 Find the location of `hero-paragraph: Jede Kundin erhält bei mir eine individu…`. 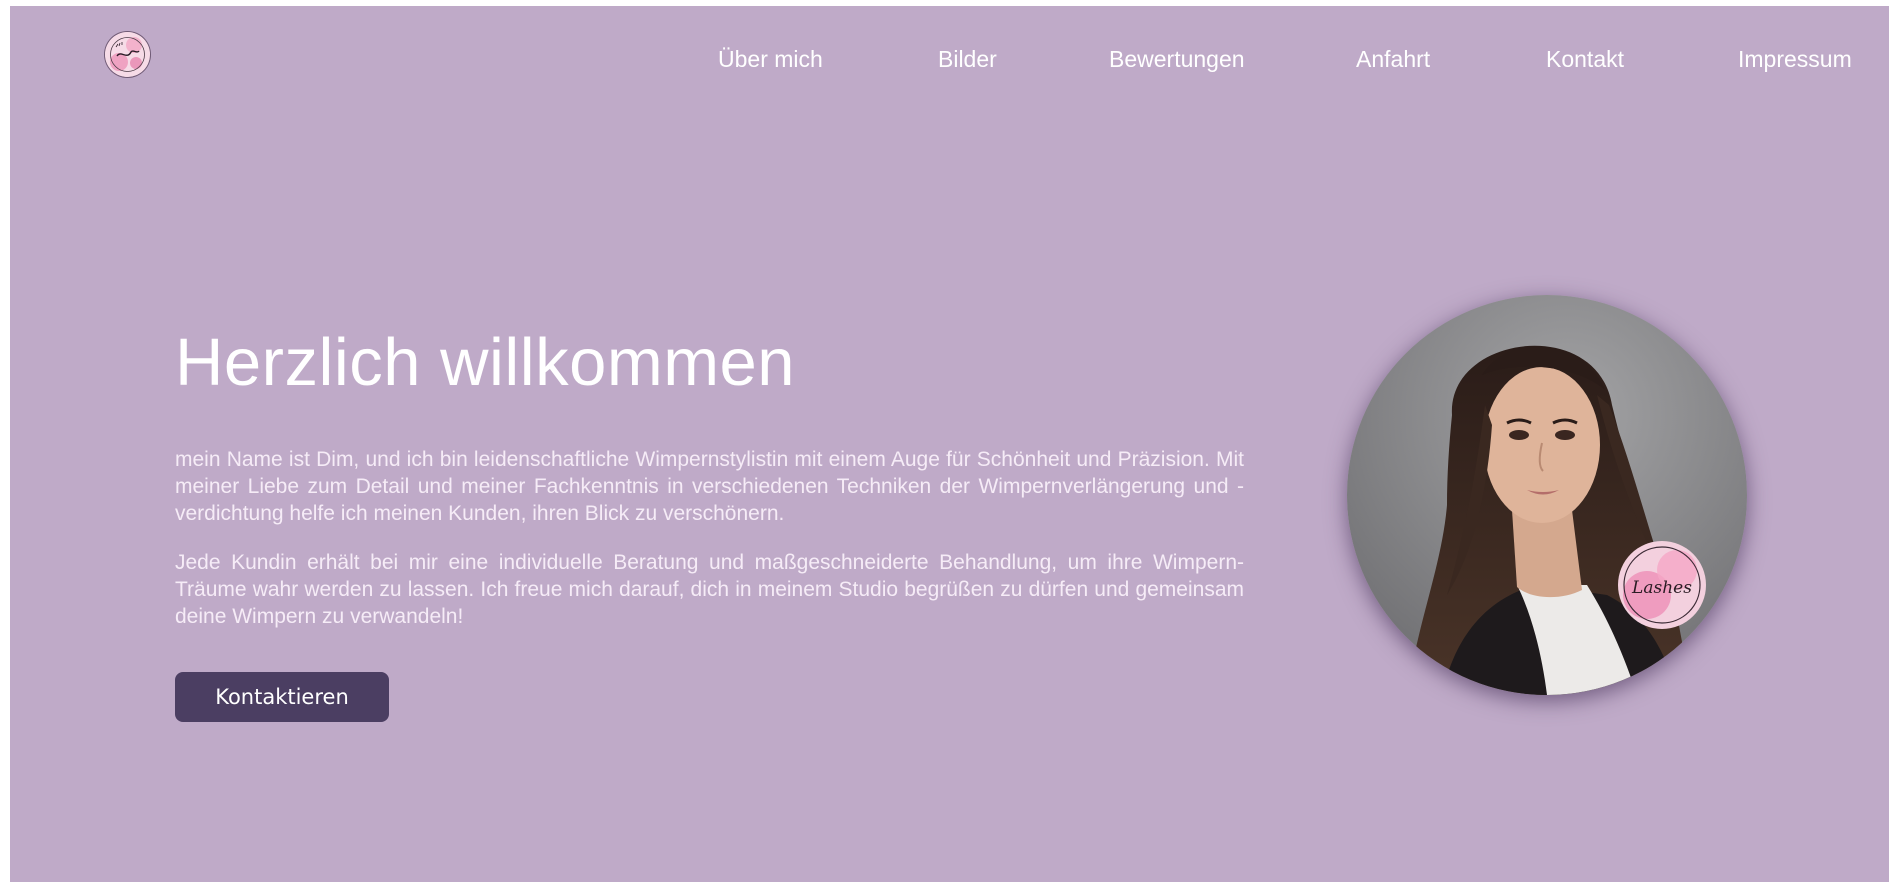

hero-paragraph: Jede Kundin erhält bei mir eine individu… is located at coordinates (709, 589).